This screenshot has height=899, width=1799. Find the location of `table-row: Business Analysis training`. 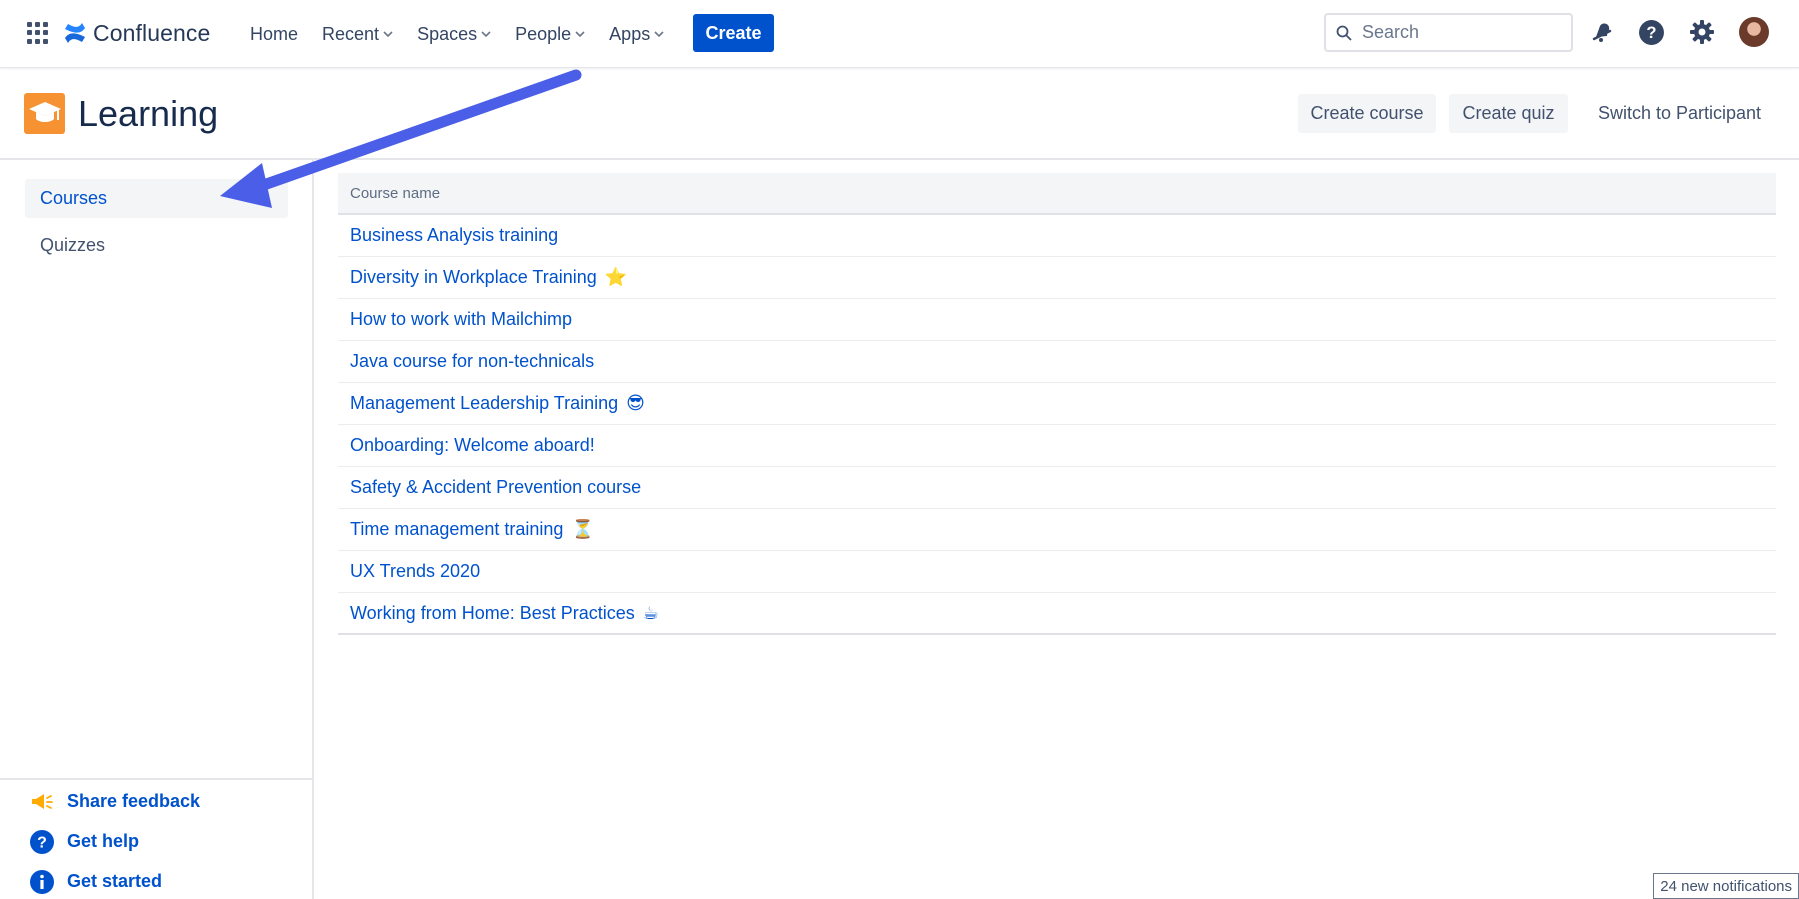

table-row: Business Analysis training is located at coordinates (1057, 236).